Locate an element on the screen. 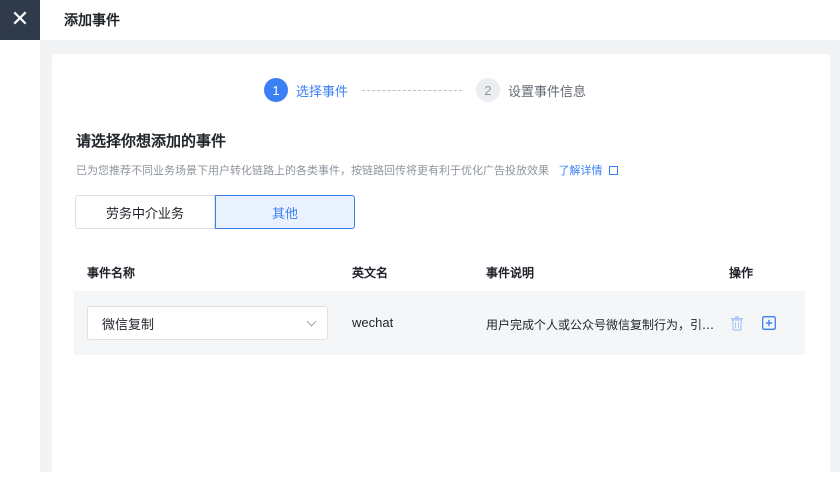 This screenshot has height=485, width=840. step-1-label: 选择事件 is located at coordinates (322, 92).